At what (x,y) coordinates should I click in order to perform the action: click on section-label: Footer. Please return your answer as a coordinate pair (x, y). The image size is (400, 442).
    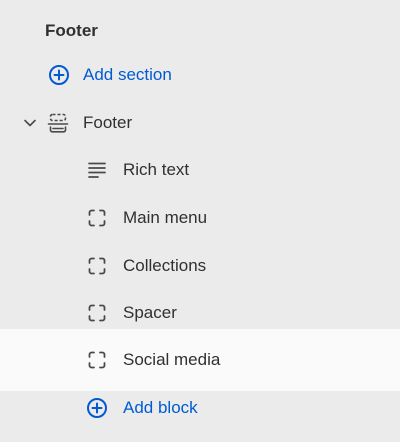
    Looking at the image, I should click on (108, 122).